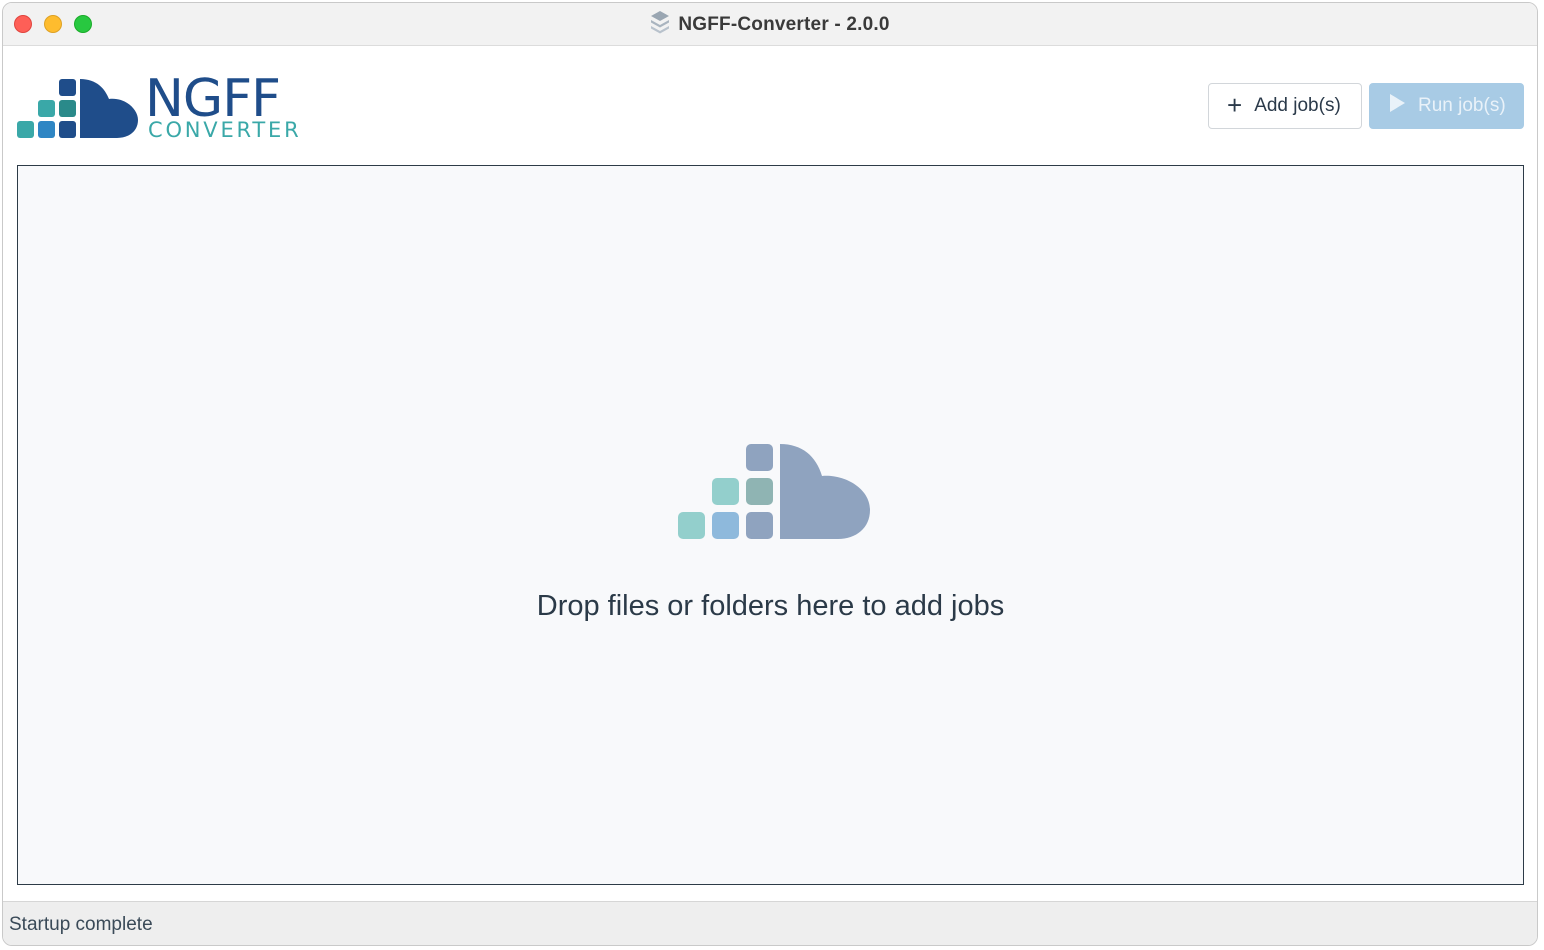 The height and width of the screenshot is (950, 1544). Describe the element at coordinates (177, 108) in the screenshot. I see `app-logo: NGFF CONVERTER` at that location.